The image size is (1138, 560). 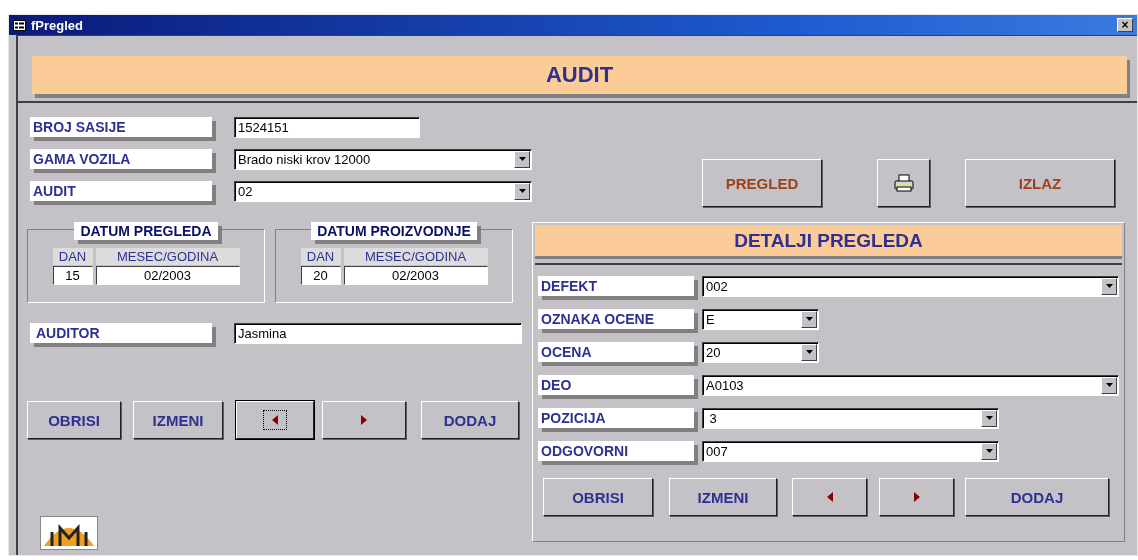 What do you see at coordinates (910, 286) in the screenshot?
I see `combo-box: 002` at bounding box center [910, 286].